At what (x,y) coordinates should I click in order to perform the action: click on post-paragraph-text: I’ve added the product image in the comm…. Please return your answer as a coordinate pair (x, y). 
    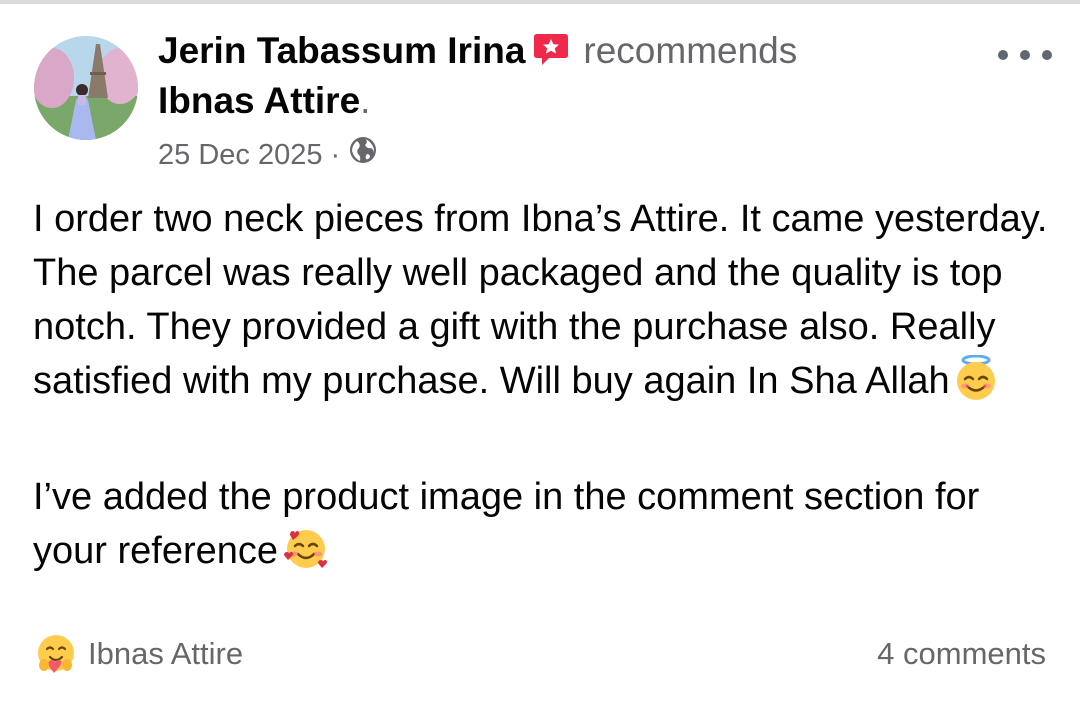
    Looking at the image, I should click on (506, 524).